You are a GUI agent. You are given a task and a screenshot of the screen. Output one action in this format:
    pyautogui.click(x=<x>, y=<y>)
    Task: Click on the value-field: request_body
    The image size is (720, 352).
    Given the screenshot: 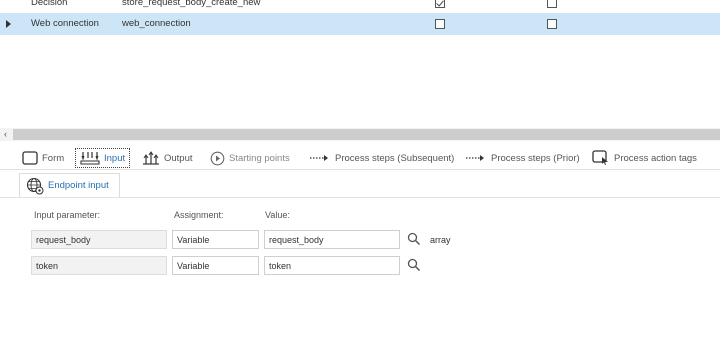 What is the action you would take?
    pyautogui.click(x=332, y=239)
    